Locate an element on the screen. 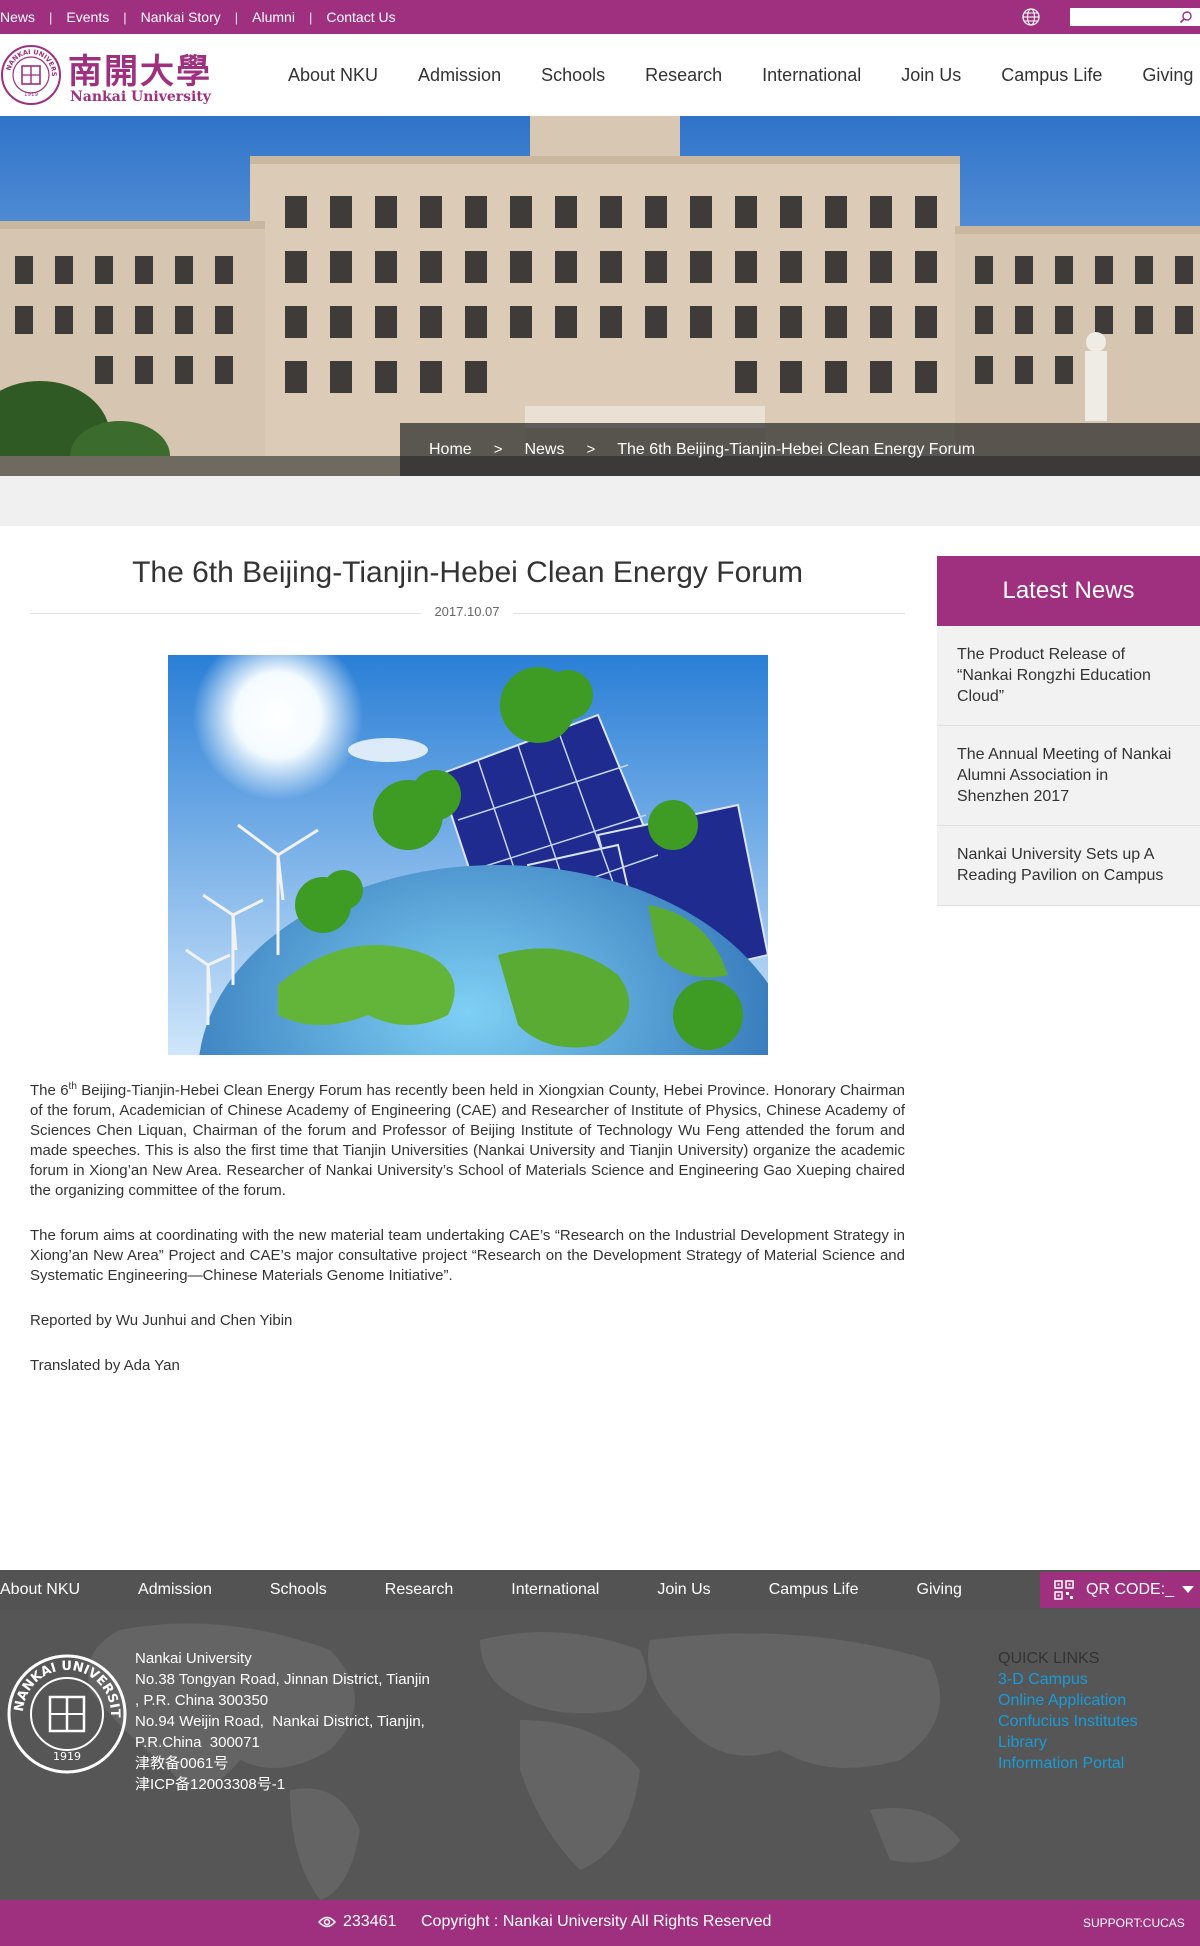 The height and width of the screenshot is (1946, 1200). utility-link-contact-us: Contact Us is located at coordinates (360, 17).